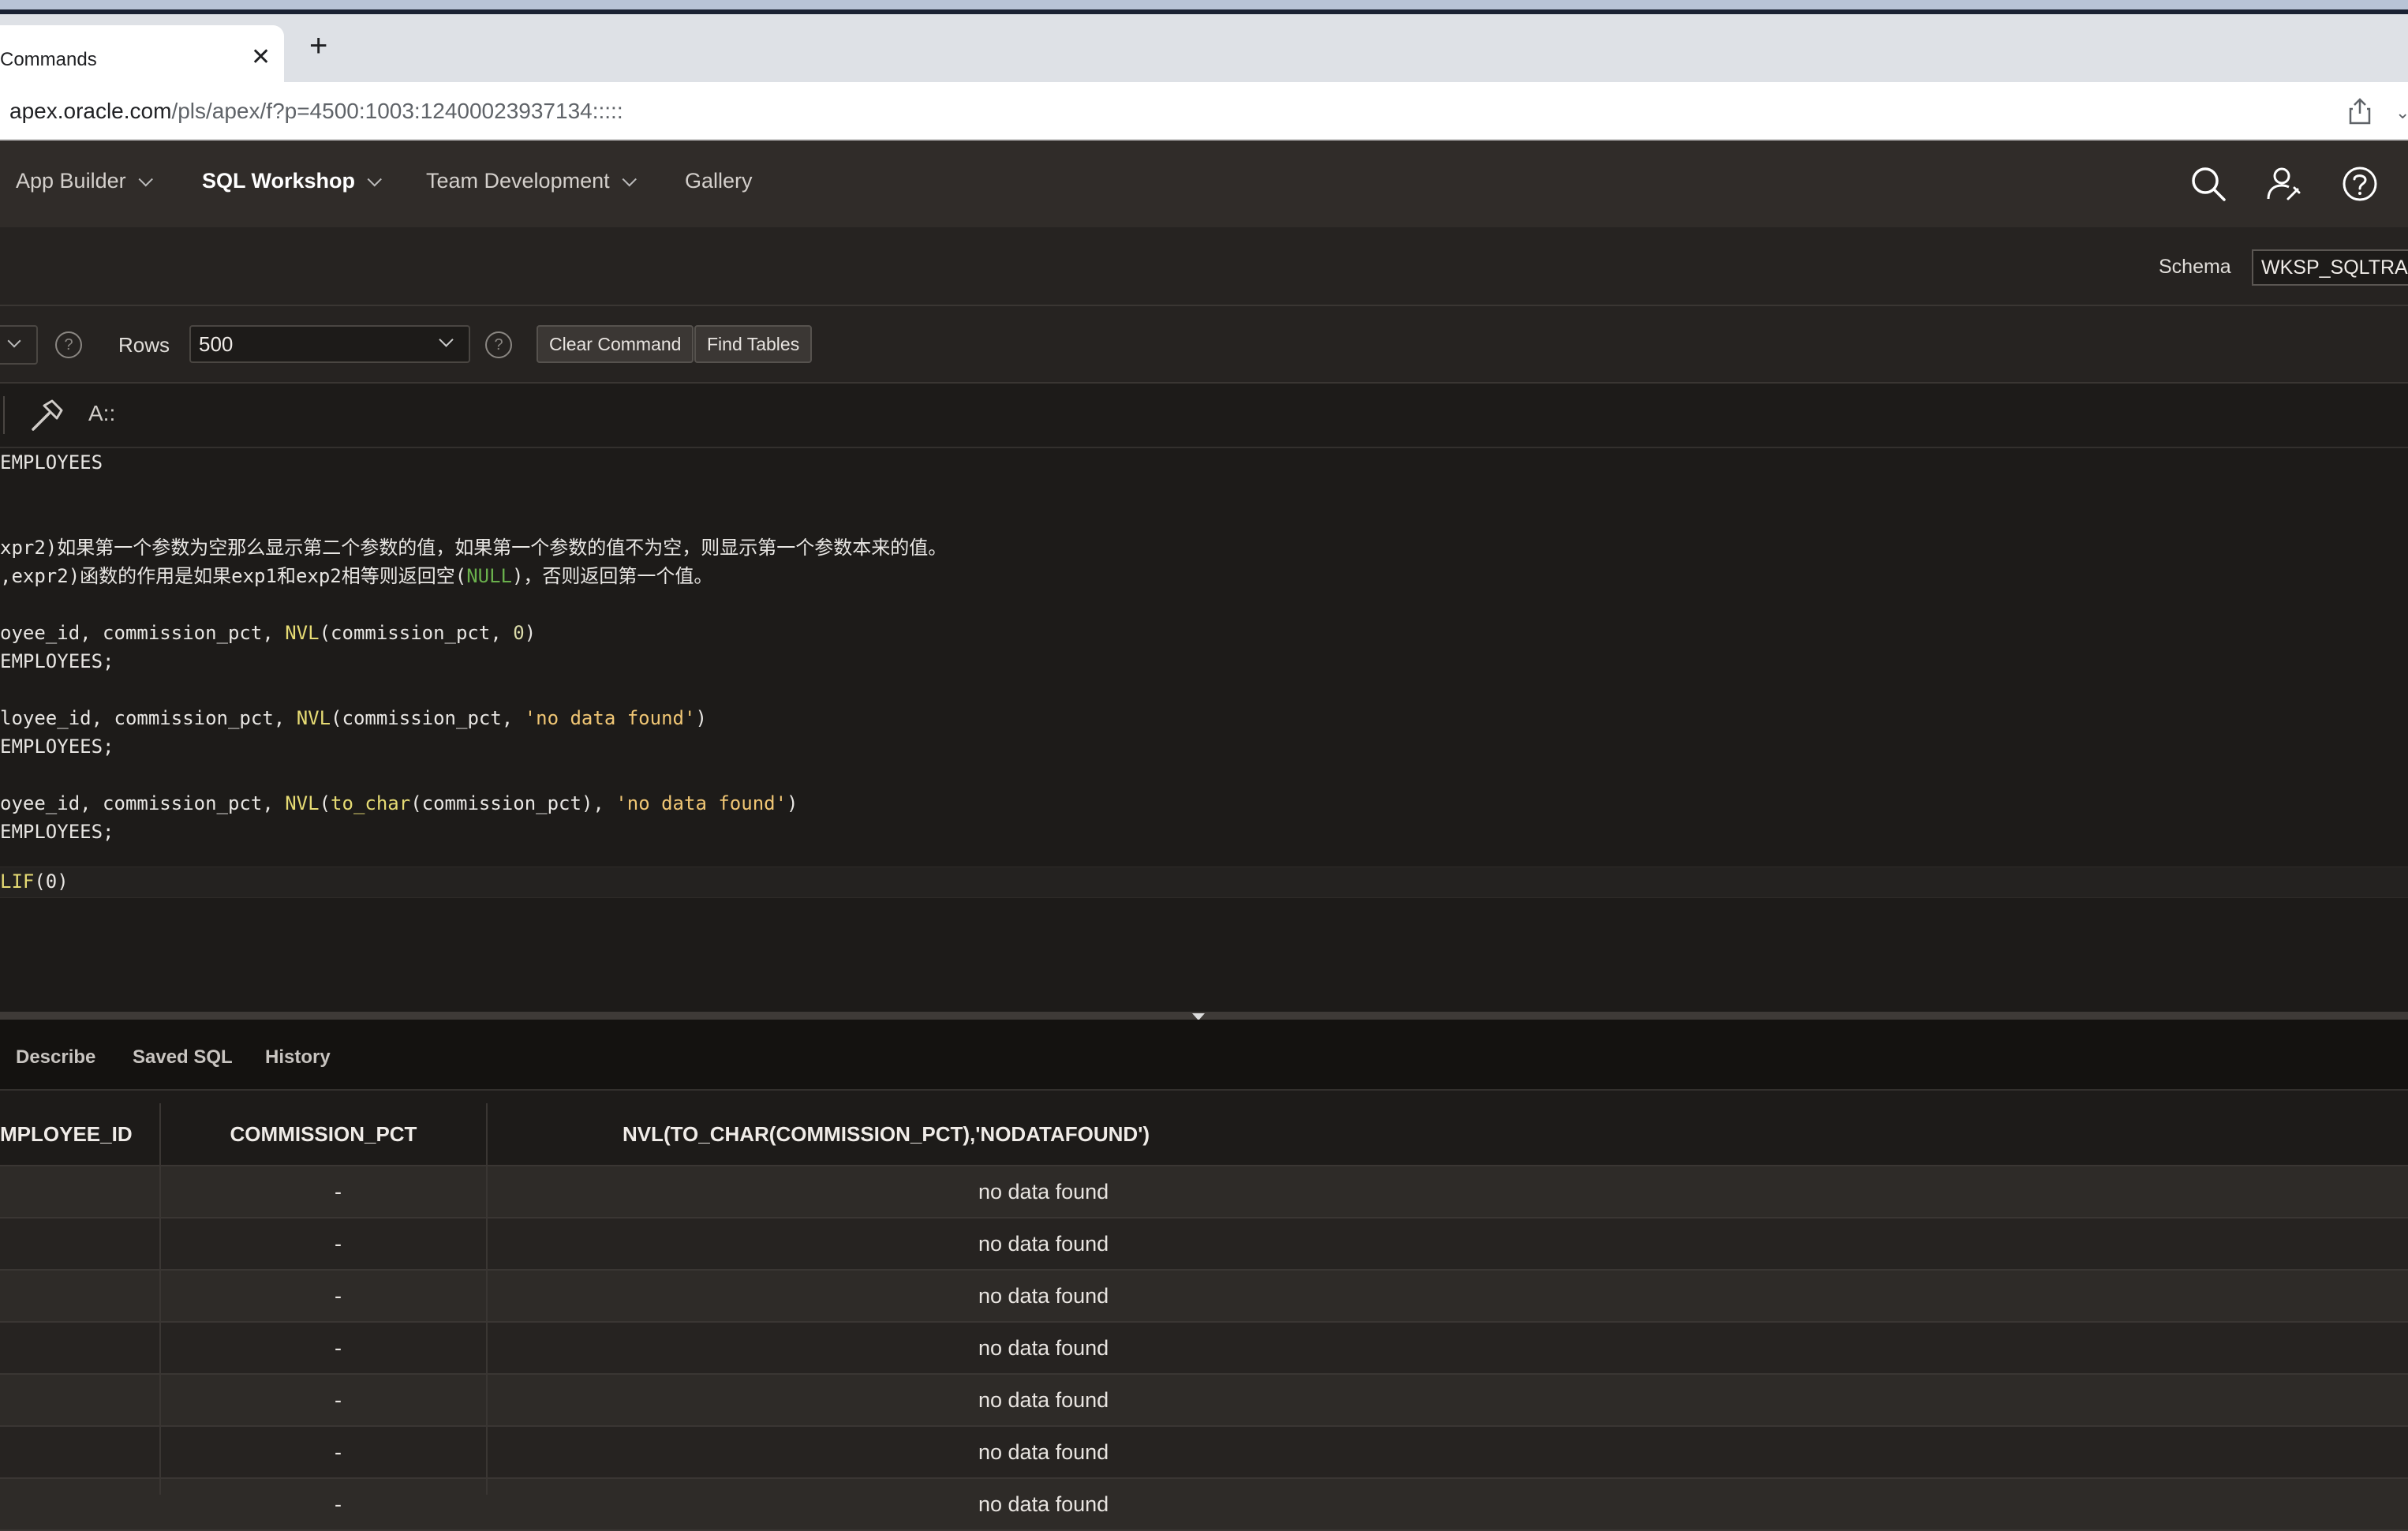  I want to click on column-header: MPLOYEE_ID, so click(67, 1134).